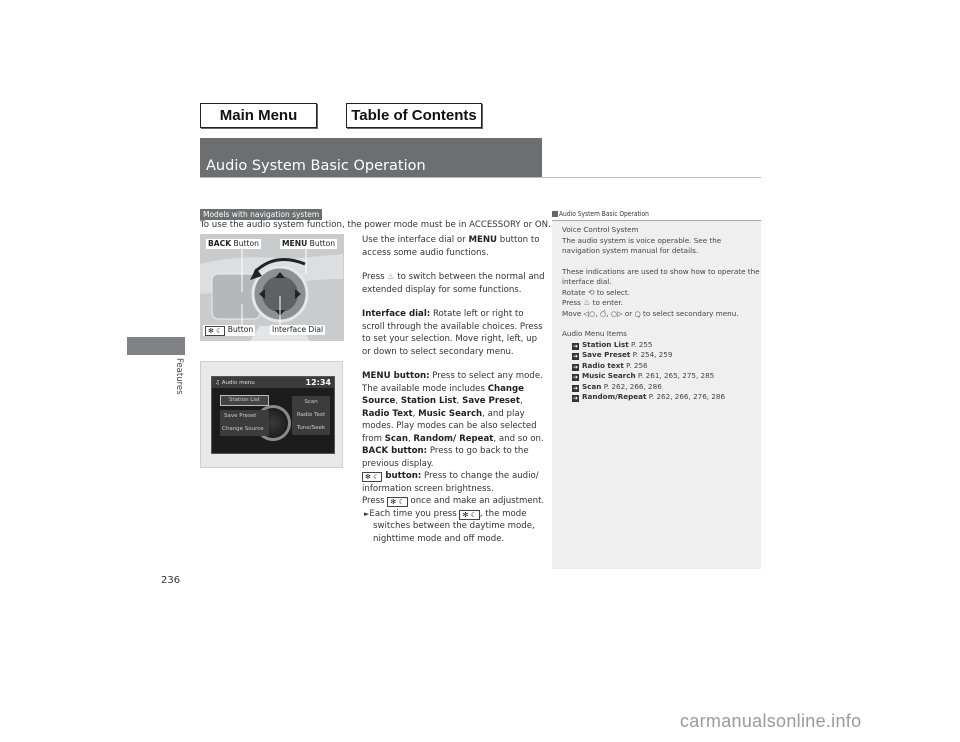 This screenshot has height=742, width=960. Describe the element at coordinates (235, 383) in the screenshot. I see `screen-header-left: ♫ Audio menu` at that location.